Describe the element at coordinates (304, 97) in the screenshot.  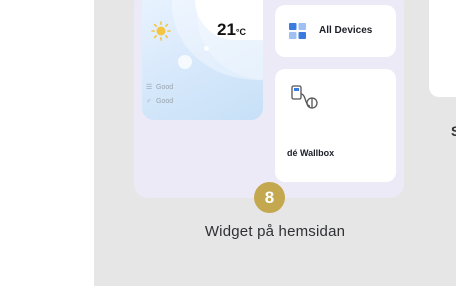
I see `wallbox-charger-icon` at that location.